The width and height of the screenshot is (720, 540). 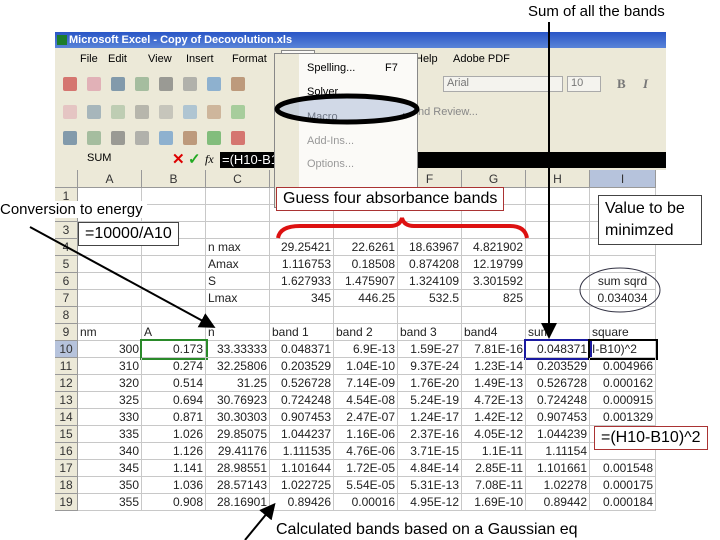 What do you see at coordinates (260, 521) in the screenshot?
I see `gaussian-arrow` at bounding box center [260, 521].